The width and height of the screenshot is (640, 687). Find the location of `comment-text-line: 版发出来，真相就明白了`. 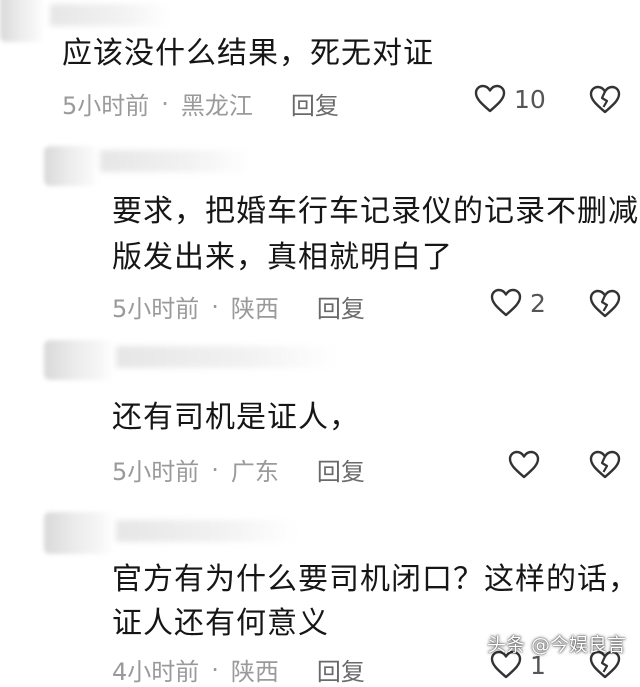

comment-text-line: 版发出来，真相就明白了 is located at coordinates (282, 257).